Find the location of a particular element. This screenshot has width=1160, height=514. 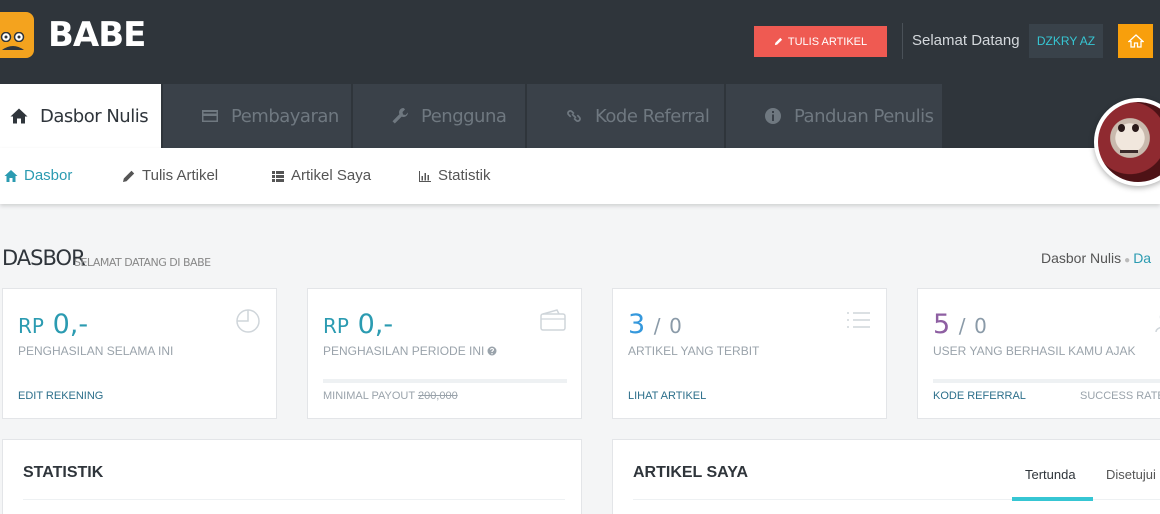

breadcrumb: Dasbor Nulis ● Da is located at coordinates (1096, 258).